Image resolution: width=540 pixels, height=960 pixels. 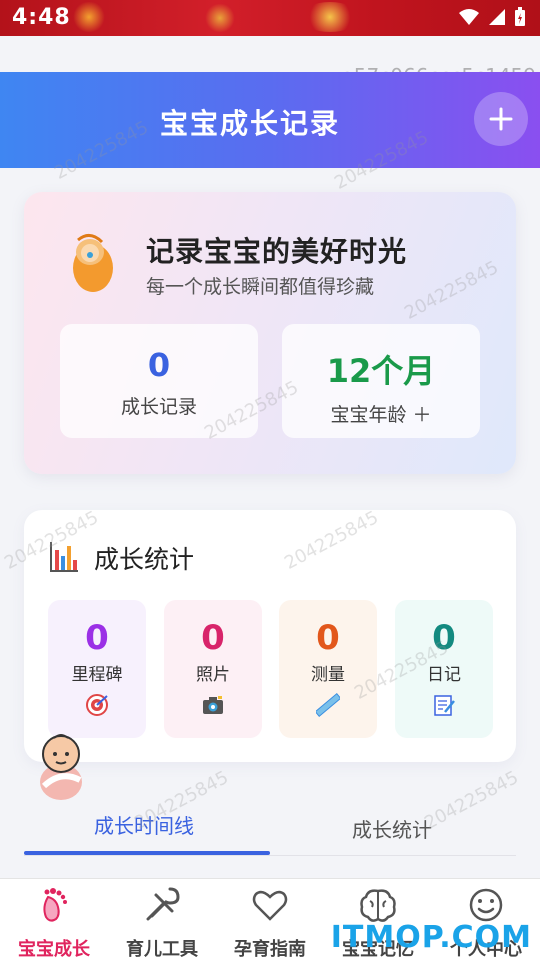 What do you see at coordinates (249, 123) in the screenshot?
I see `page-title: 宝宝成长记录` at bounding box center [249, 123].